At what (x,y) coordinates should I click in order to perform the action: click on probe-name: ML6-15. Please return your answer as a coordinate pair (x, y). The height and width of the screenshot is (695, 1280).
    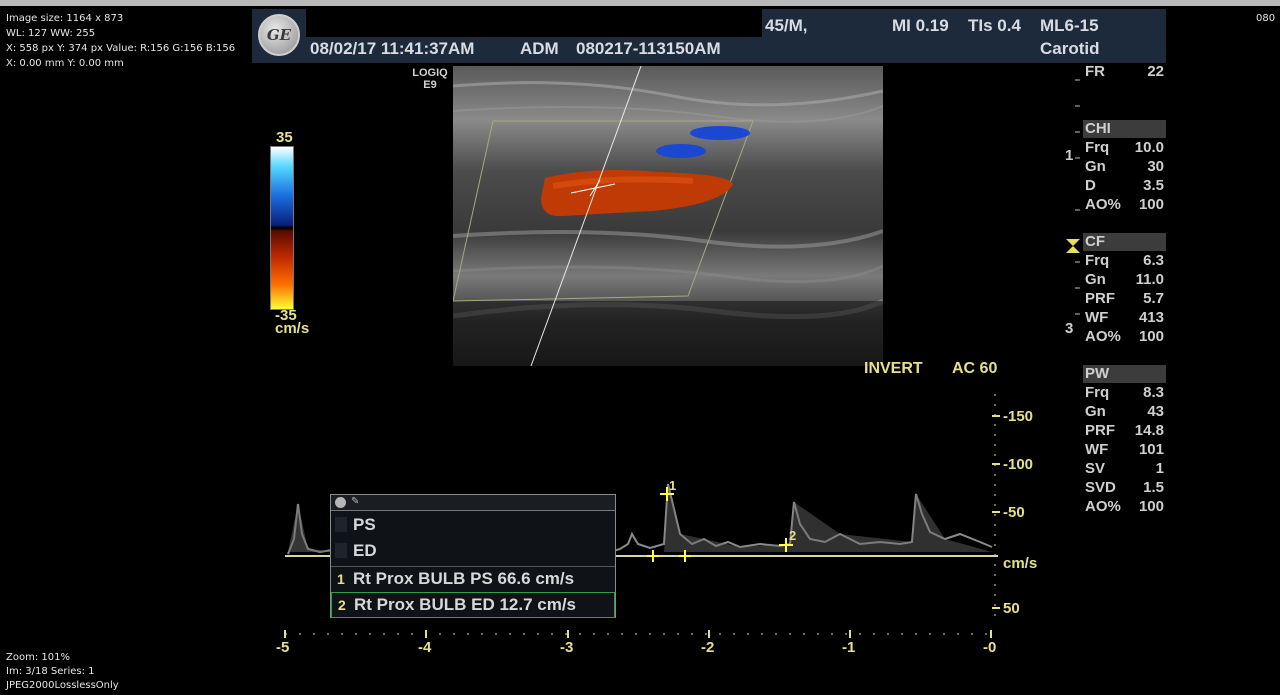
    Looking at the image, I should click on (1069, 25).